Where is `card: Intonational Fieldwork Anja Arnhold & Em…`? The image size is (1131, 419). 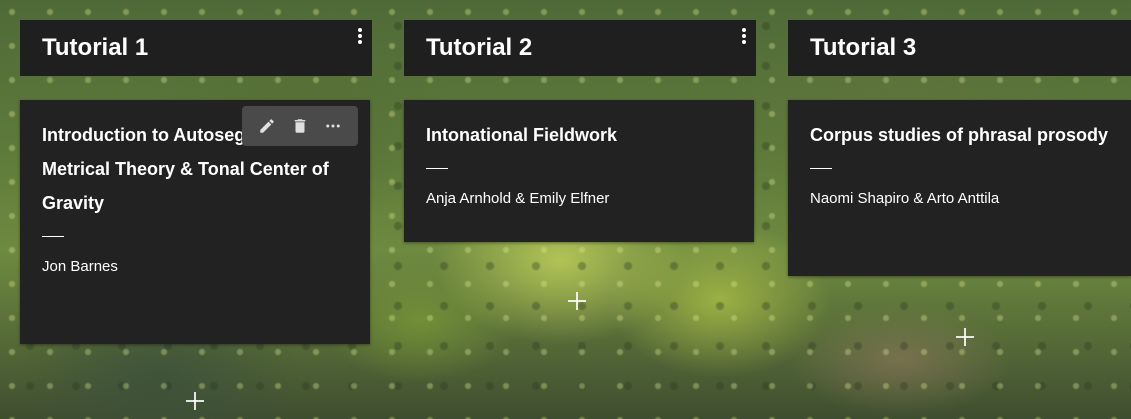
card: Intonational Fieldwork Anja Arnhold & Em… is located at coordinates (579, 171).